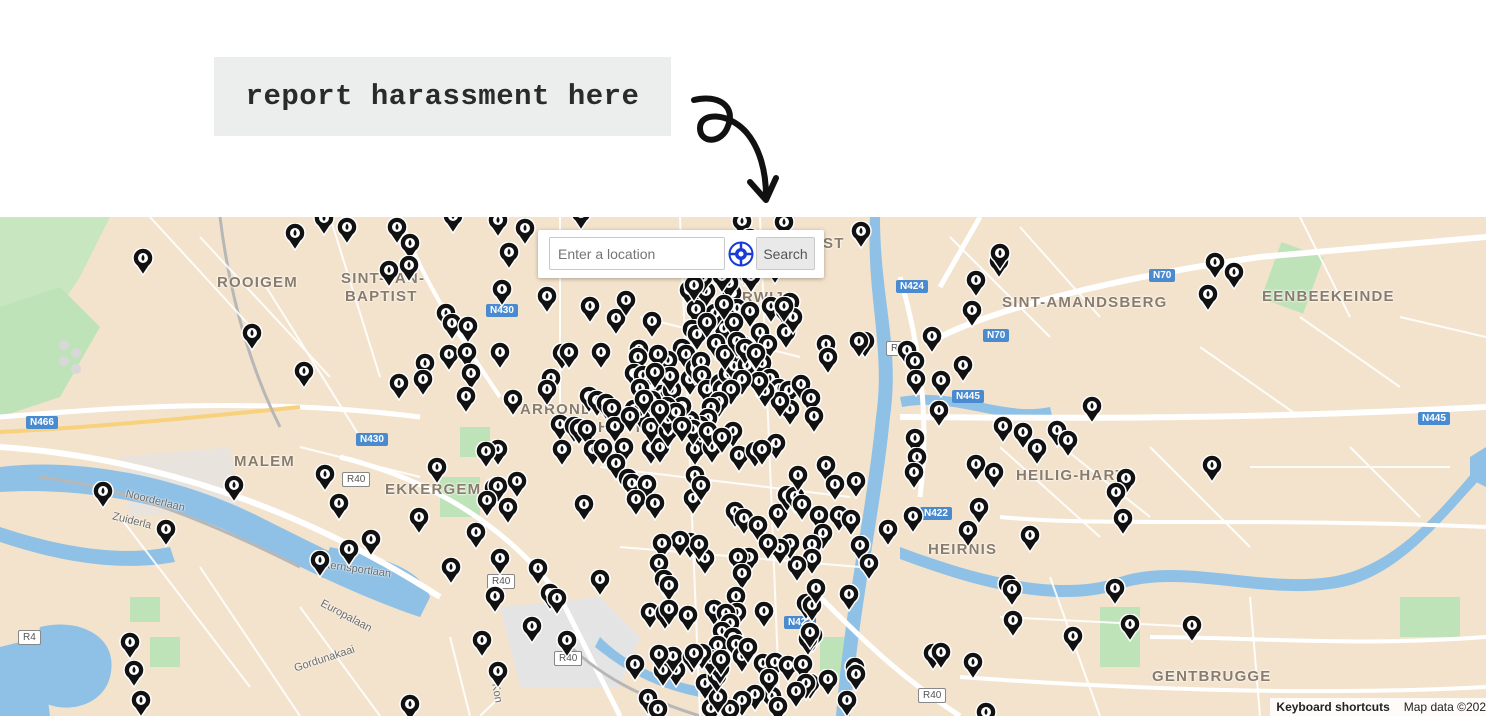  Describe the element at coordinates (442, 96) in the screenshot. I see `report-banner: report harassment here` at that location.